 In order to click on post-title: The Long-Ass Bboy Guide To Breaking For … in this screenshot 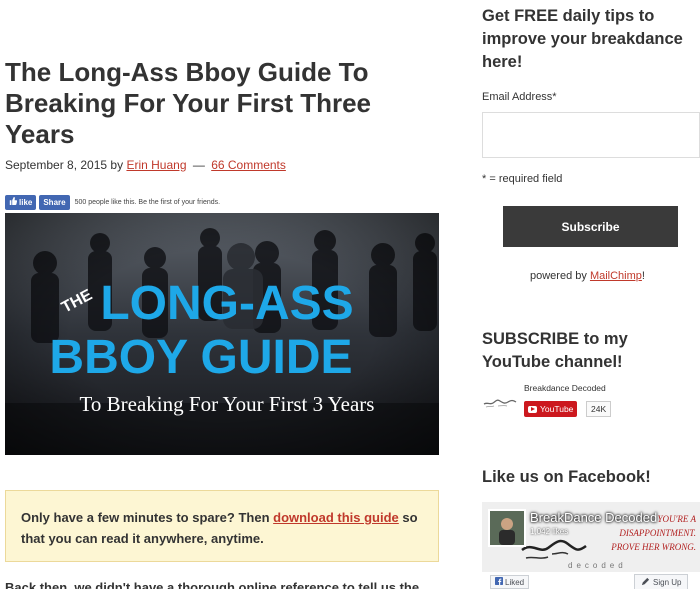, I will do `click(188, 103)`.